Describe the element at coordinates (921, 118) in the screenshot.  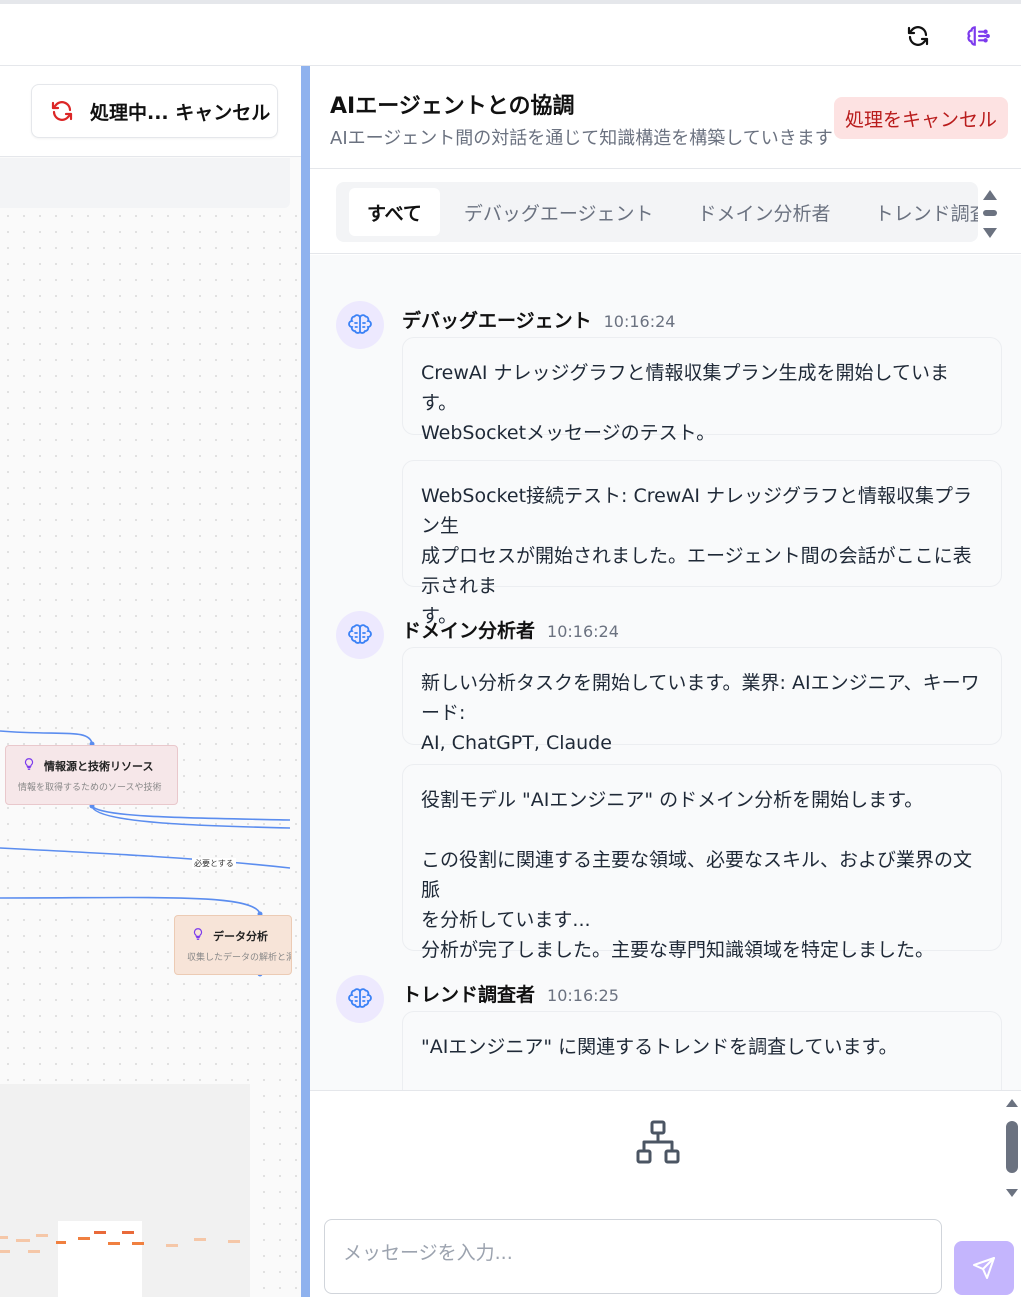
I see `cancel-processing-button: 処理をキャンセル` at that location.